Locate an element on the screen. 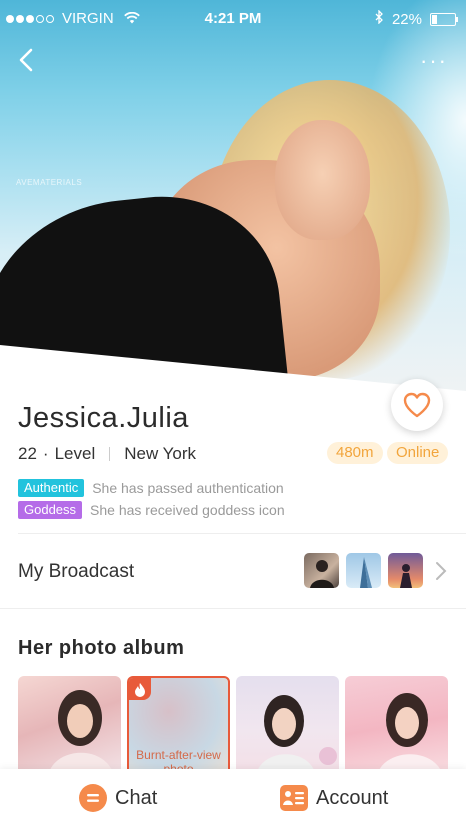  profile-name: Jessica.Julia is located at coordinates (103, 418).